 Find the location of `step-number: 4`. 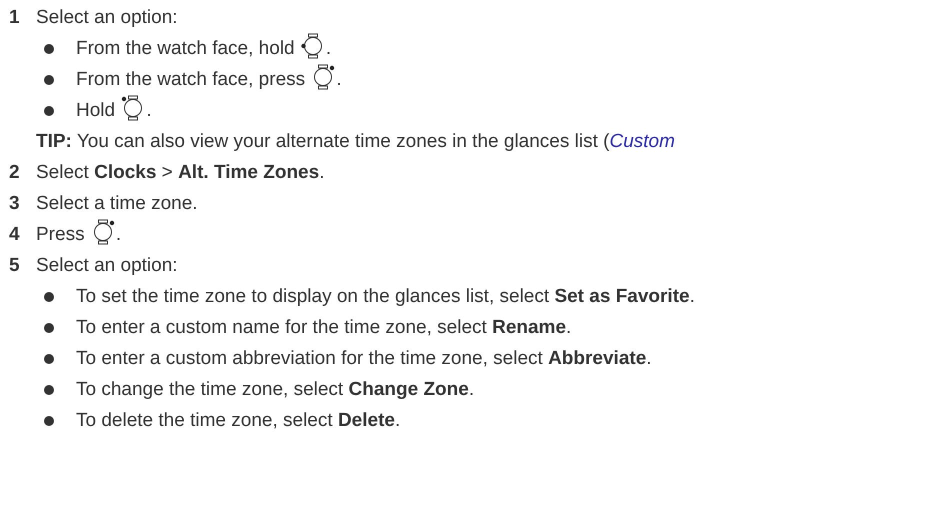

step-number: 4 is located at coordinates (14, 235).